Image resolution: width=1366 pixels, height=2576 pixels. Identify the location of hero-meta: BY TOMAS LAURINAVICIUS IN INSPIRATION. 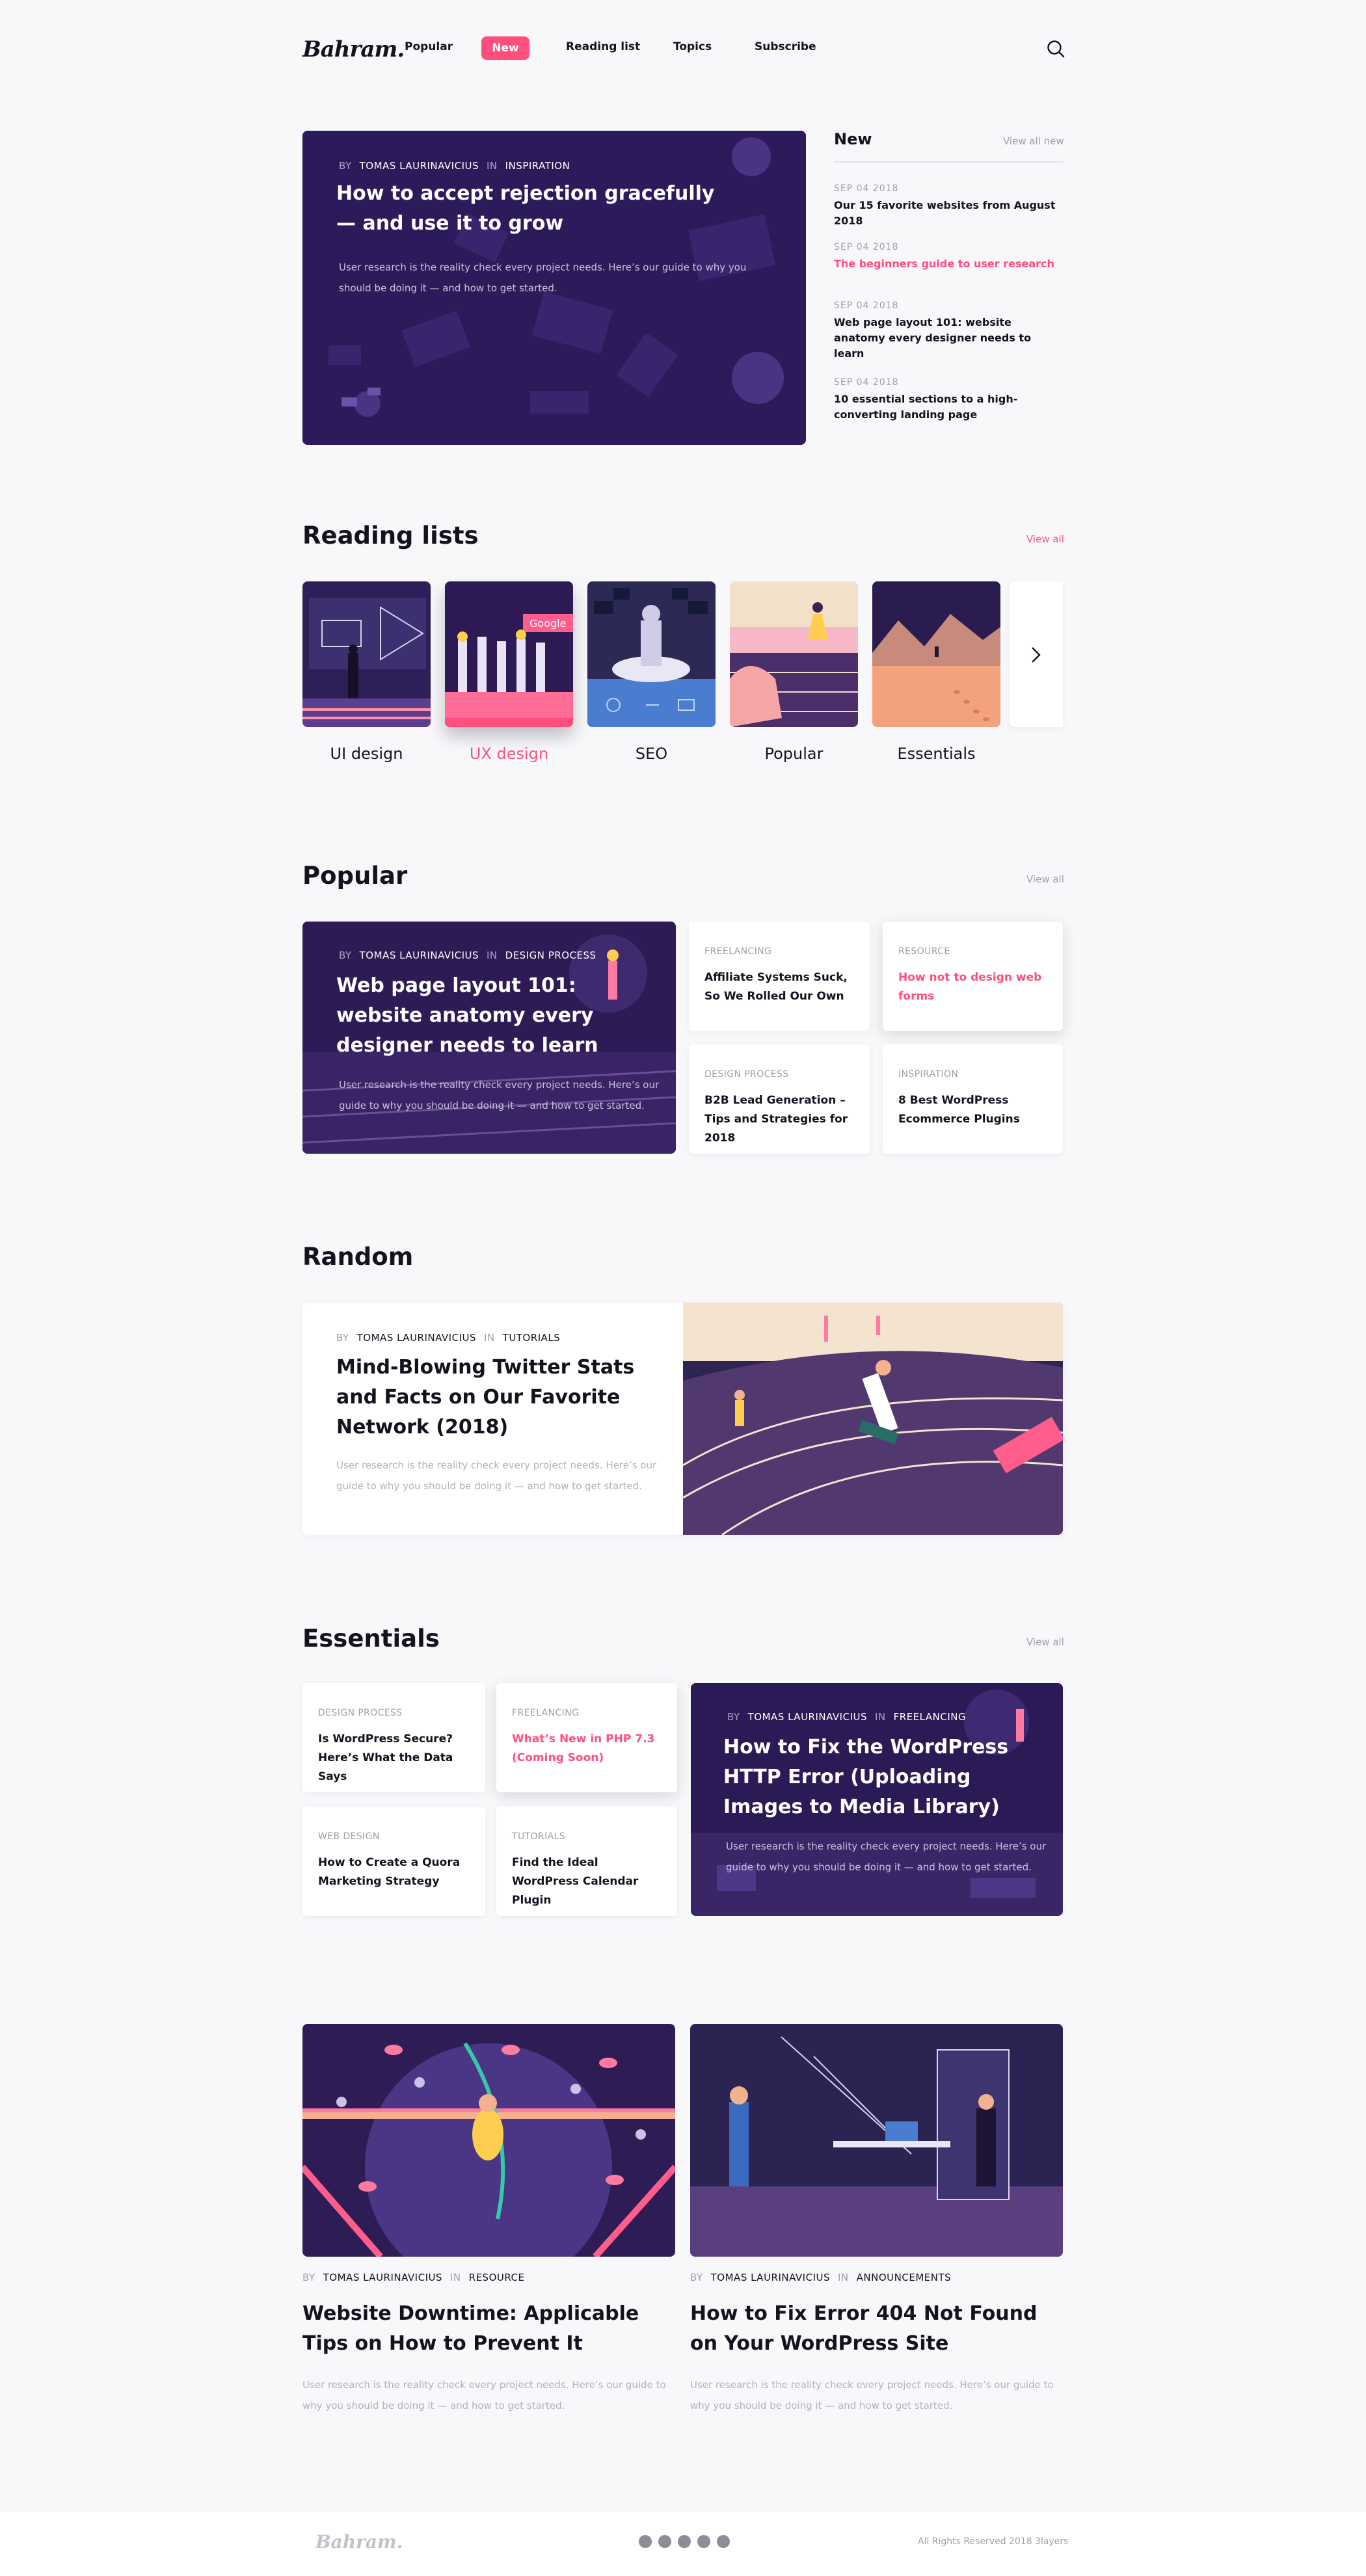
(458, 166).